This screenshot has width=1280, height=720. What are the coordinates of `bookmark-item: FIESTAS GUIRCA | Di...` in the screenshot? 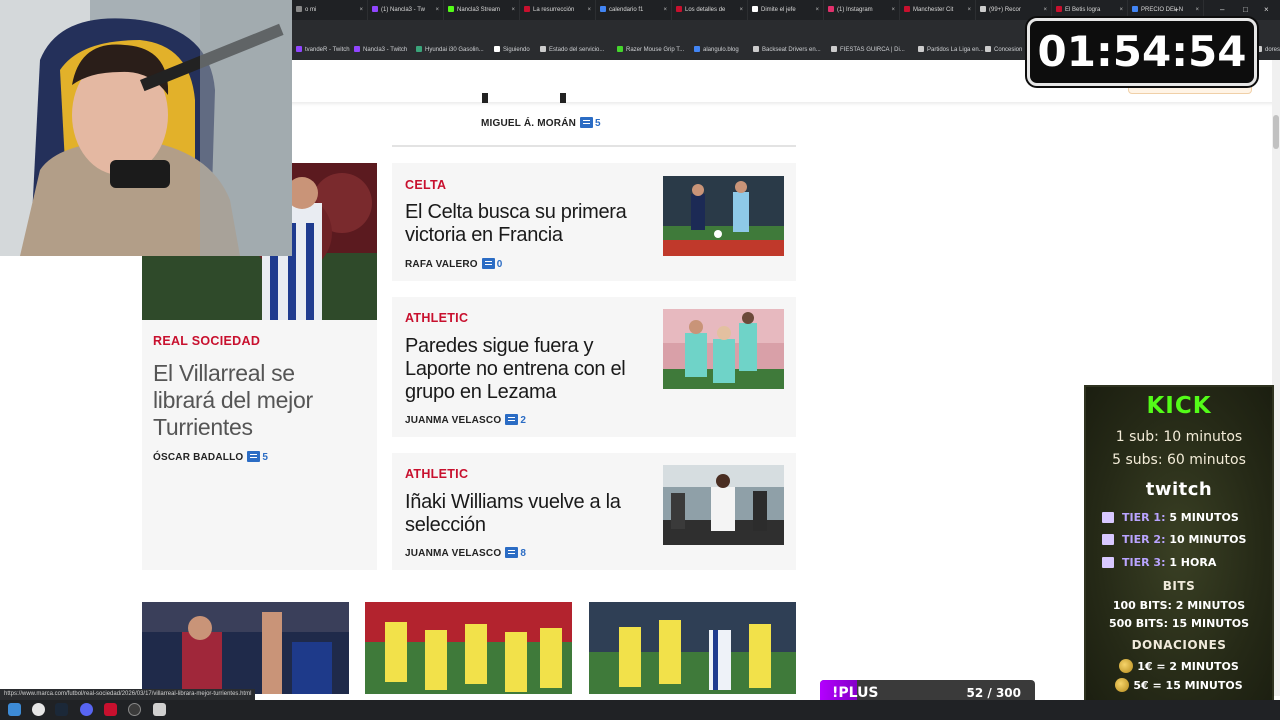 It's located at (868, 50).